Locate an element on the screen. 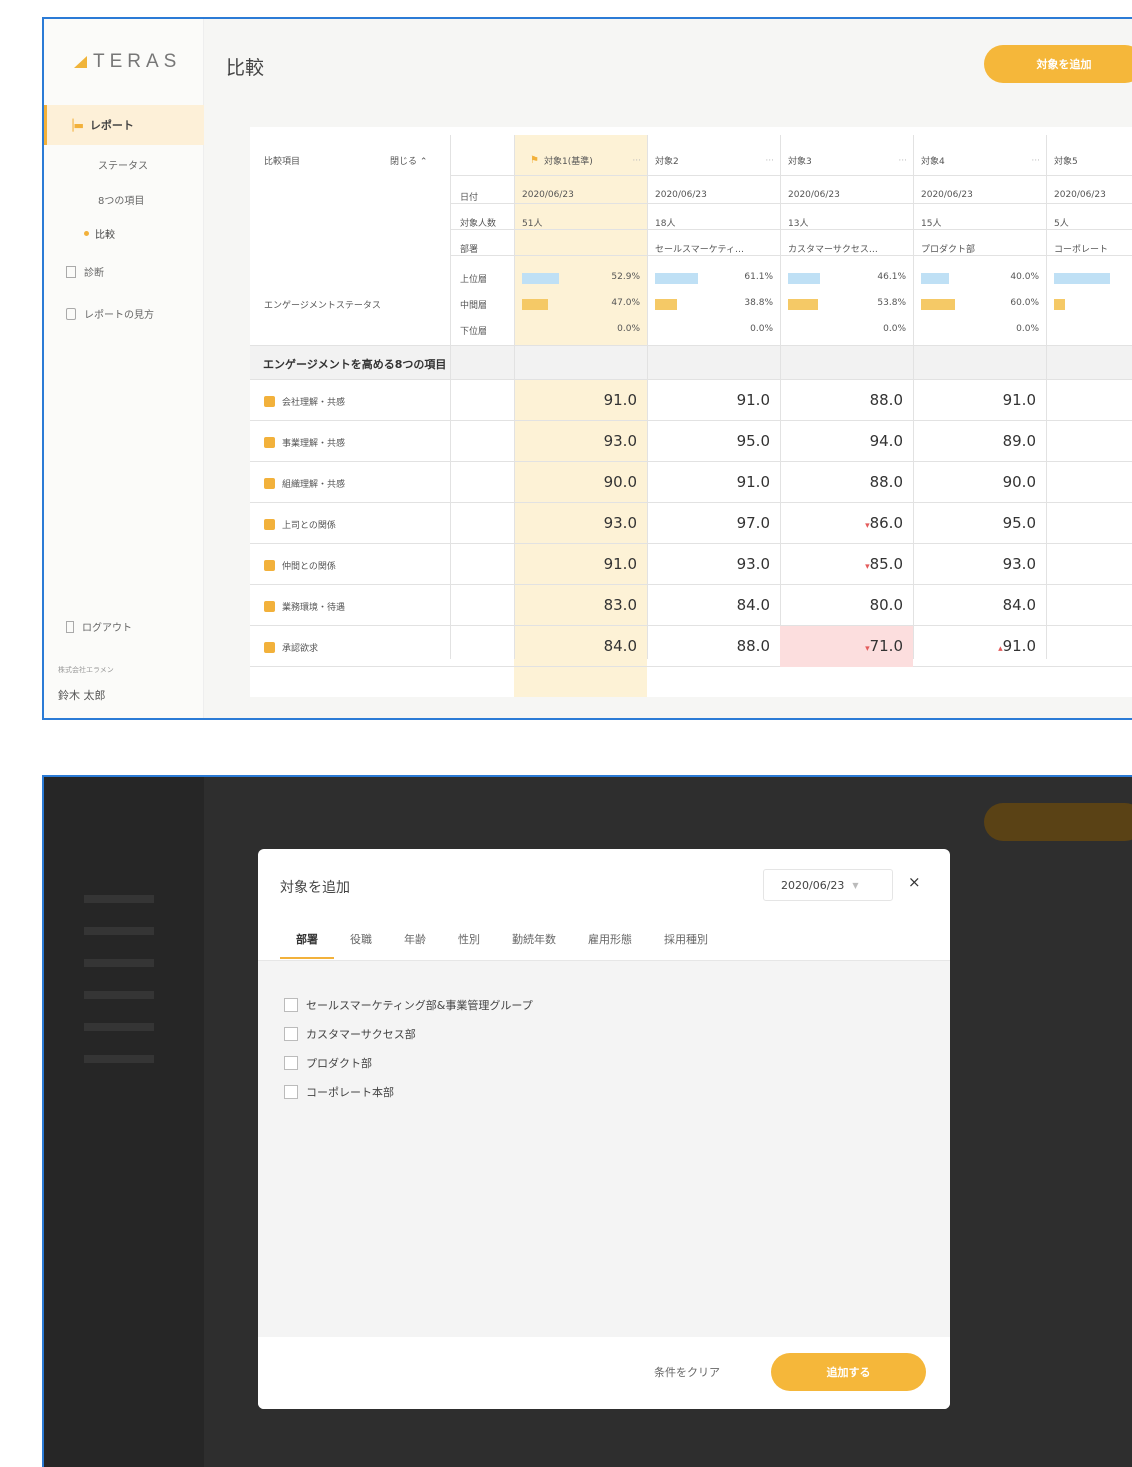 This screenshot has height=1467, width=1132. tab-5: 勤続年数 is located at coordinates (534, 945).